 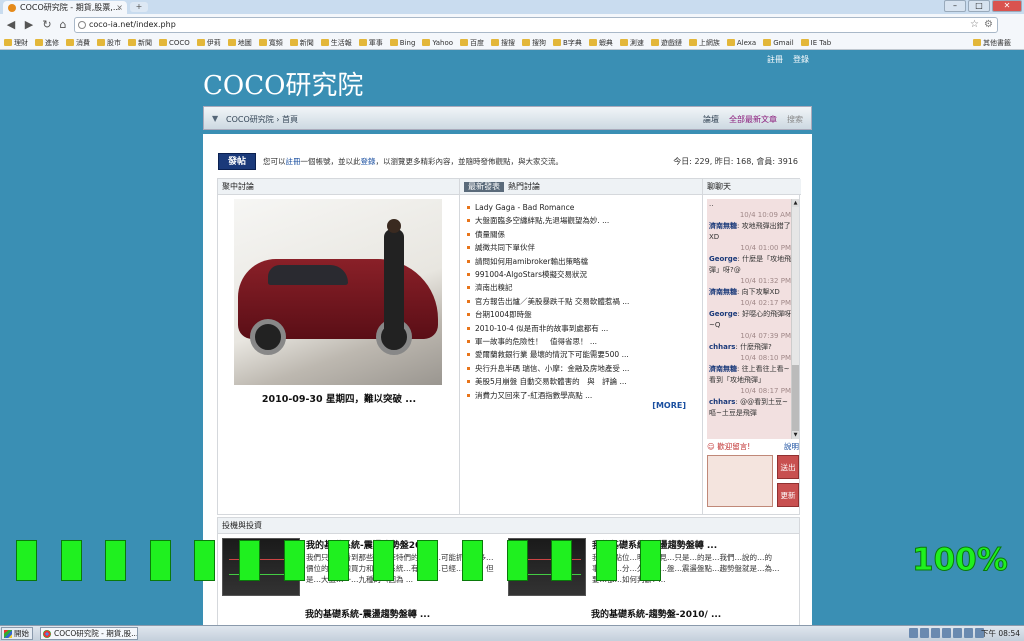 What do you see at coordinates (536, 25) in the screenshot?
I see `address-bar: coco-ia.net/index.php ☆ ⚙` at bounding box center [536, 25].